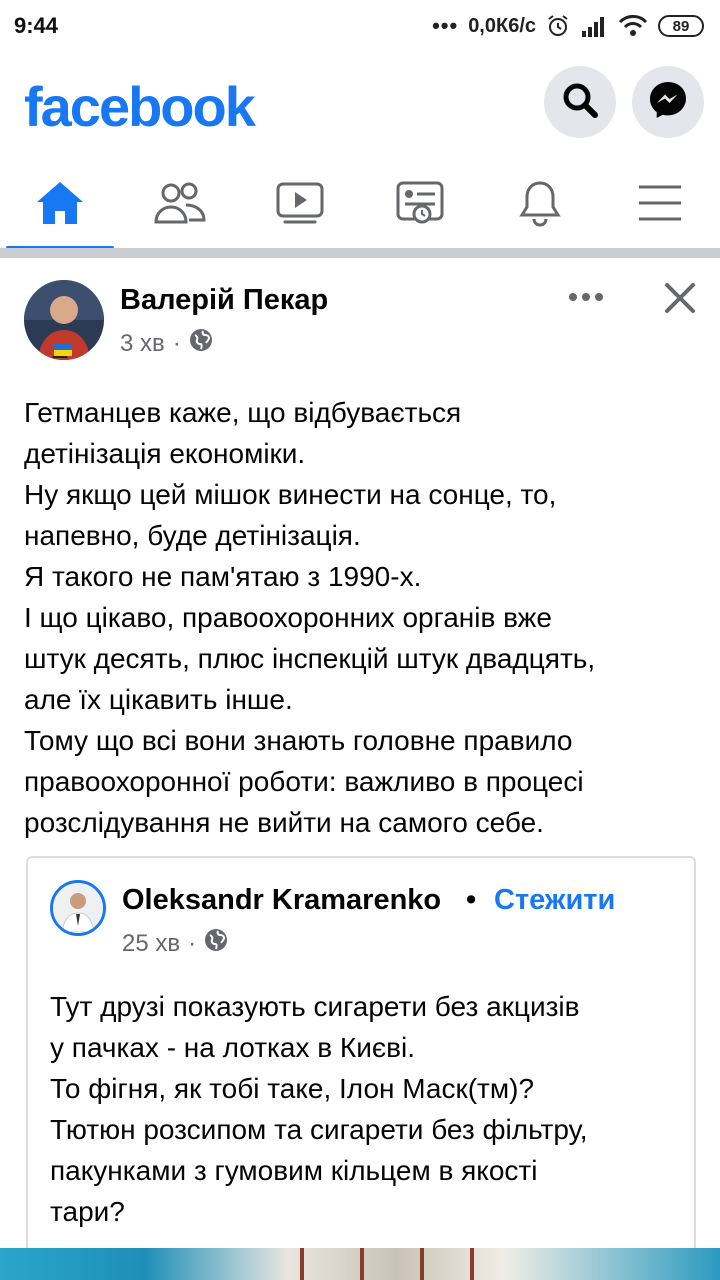  What do you see at coordinates (140, 106) in the screenshot?
I see `facebook-logo: facebook` at bounding box center [140, 106].